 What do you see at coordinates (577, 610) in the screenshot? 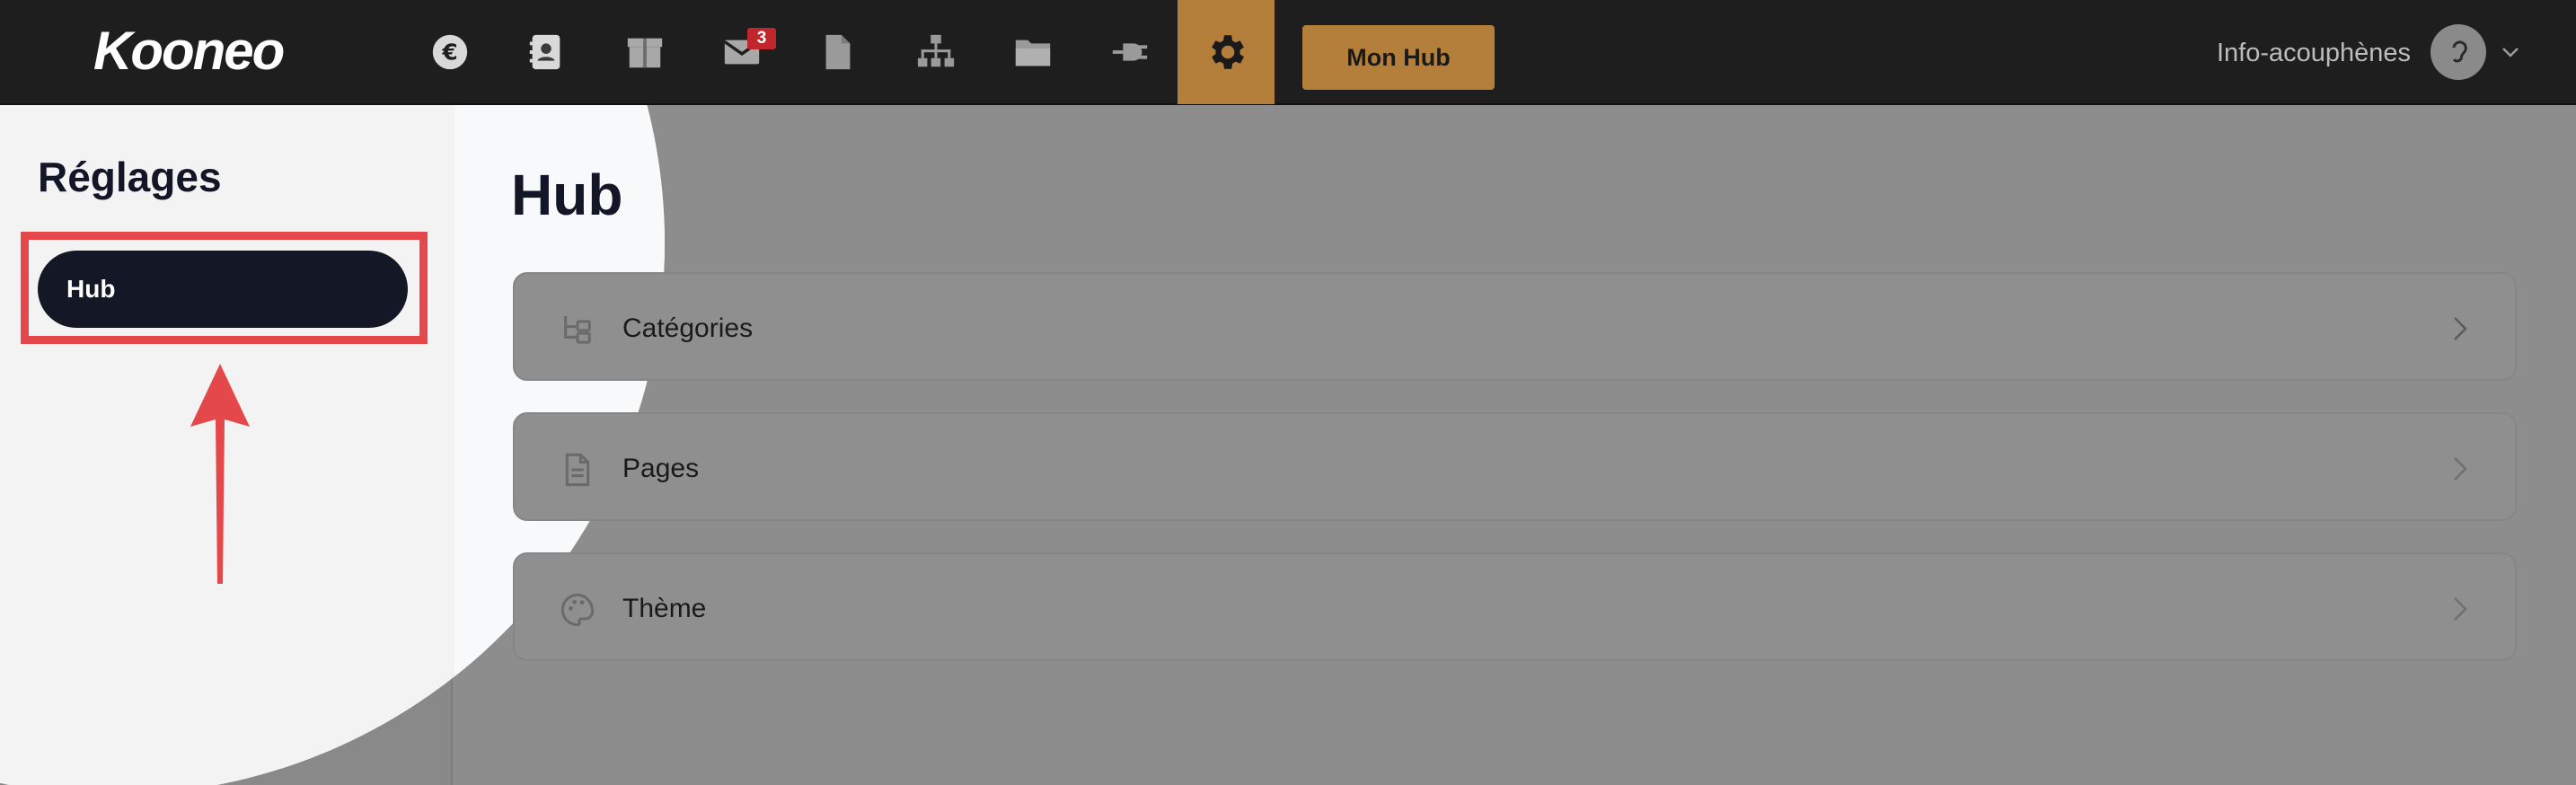
I see `palette-icon` at bounding box center [577, 610].